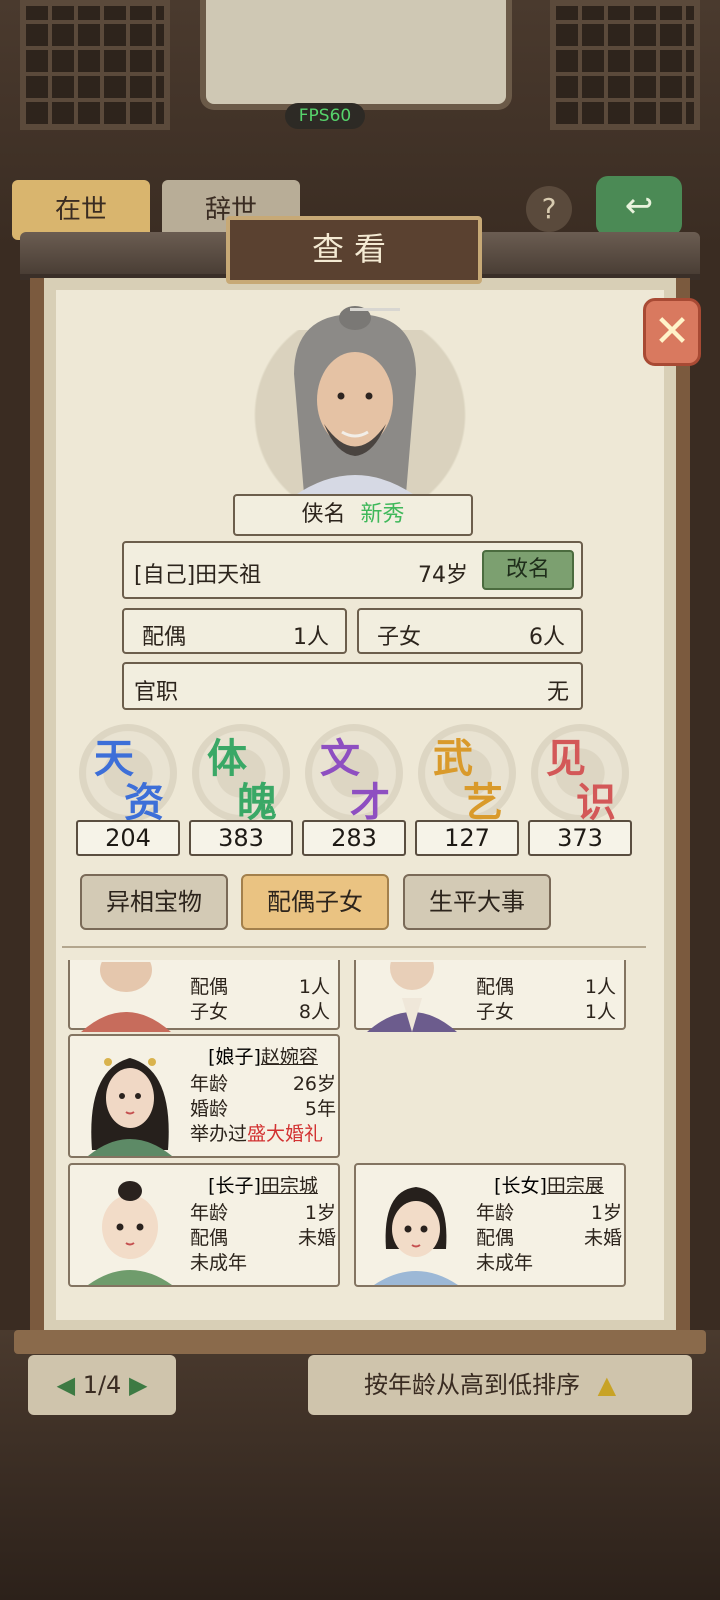 This screenshot has height=1600, width=720. I want to click on page-indicator: 1/4, so click(102, 1385).